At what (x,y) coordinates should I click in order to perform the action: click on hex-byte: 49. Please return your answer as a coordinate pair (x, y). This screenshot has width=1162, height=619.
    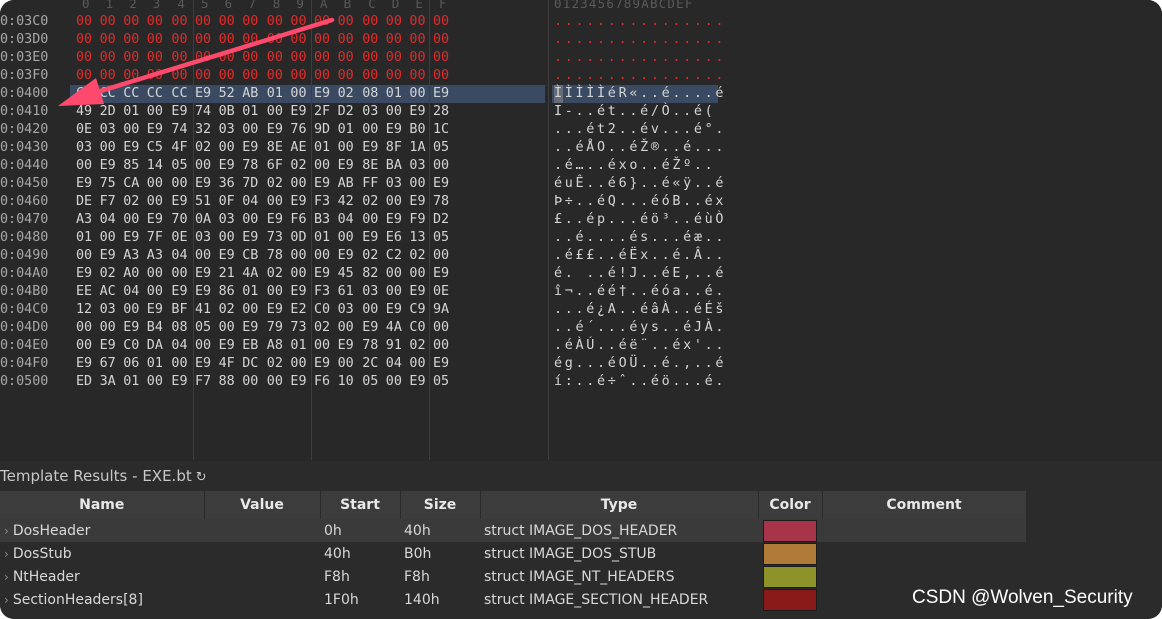
    Looking at the image, I should click on (87, 112).